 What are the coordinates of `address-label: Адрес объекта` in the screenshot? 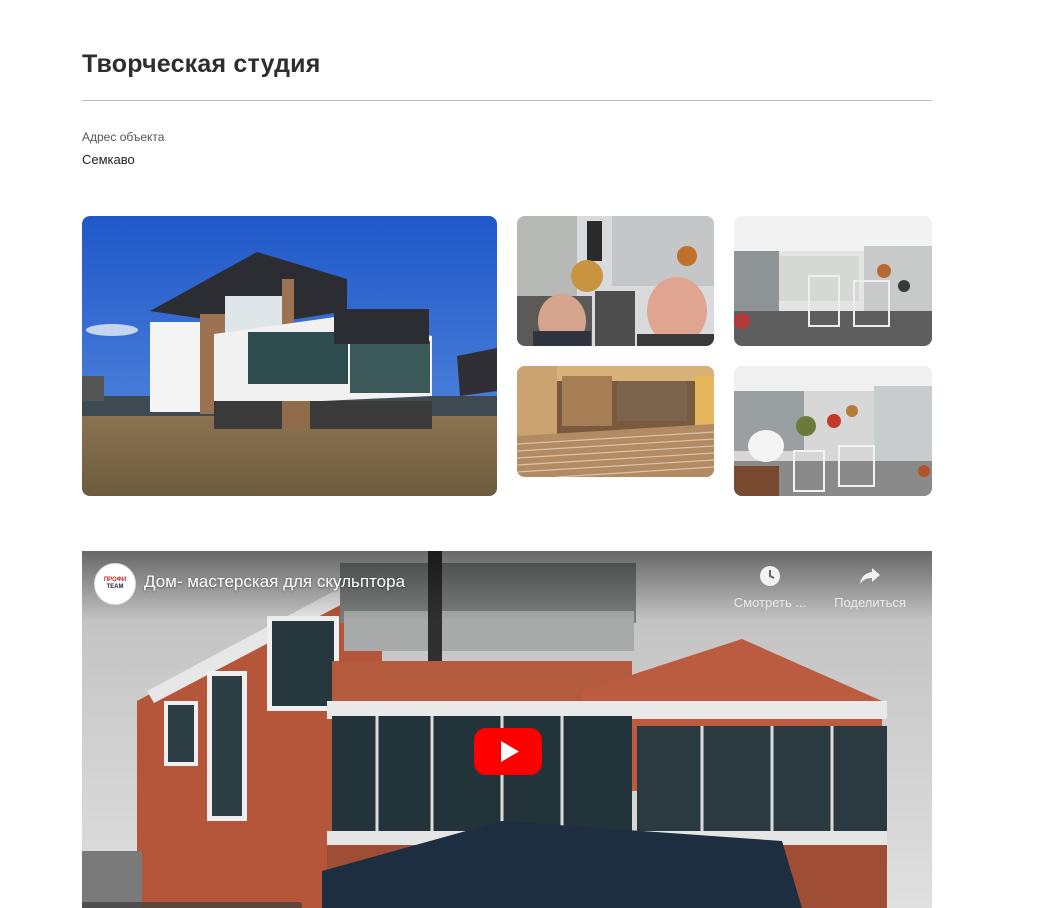 It's located at (123, 137).